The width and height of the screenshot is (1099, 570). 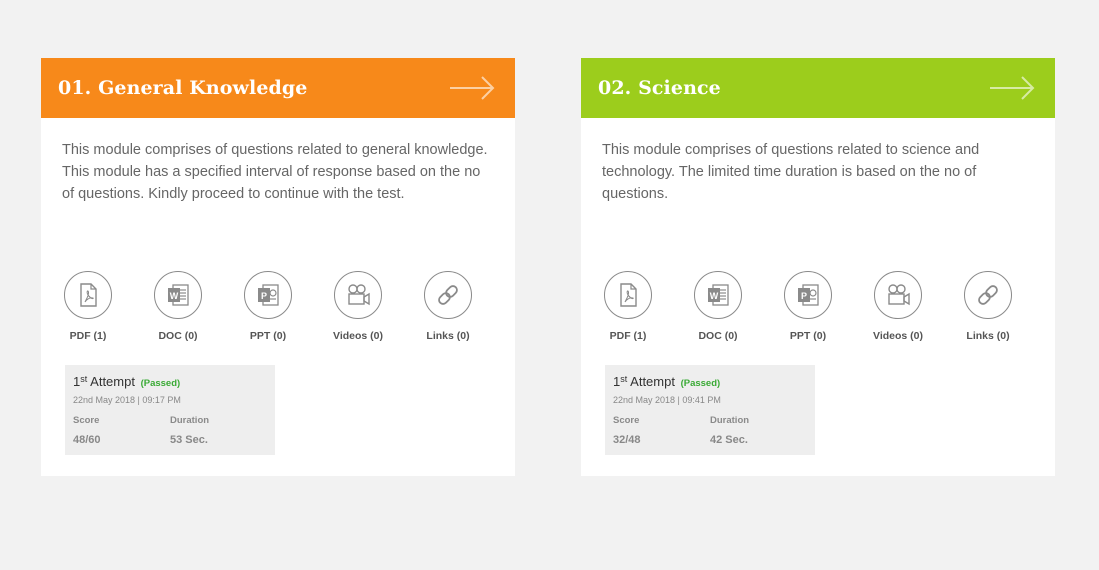 I want to click on attempt-stats: Score 32/48 Duration 42 Sec., so click(x=714, y=430).